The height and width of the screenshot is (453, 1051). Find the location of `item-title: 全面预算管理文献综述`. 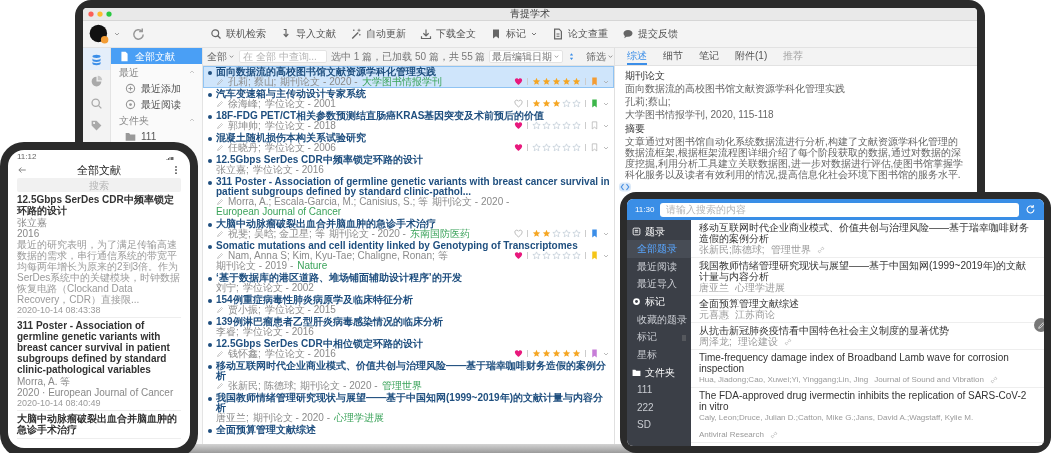

item-title: 全面预算管理文献综述 is located at coordinates (866, 303).